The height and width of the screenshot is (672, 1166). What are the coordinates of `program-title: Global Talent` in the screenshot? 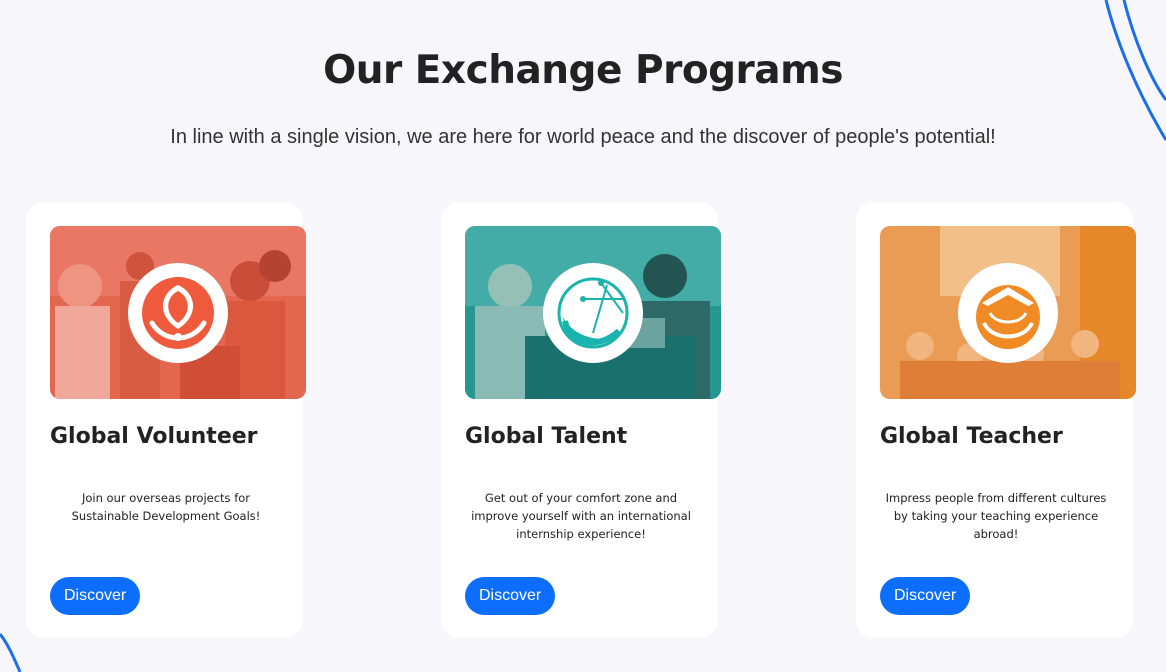 It's located at (546, 436).